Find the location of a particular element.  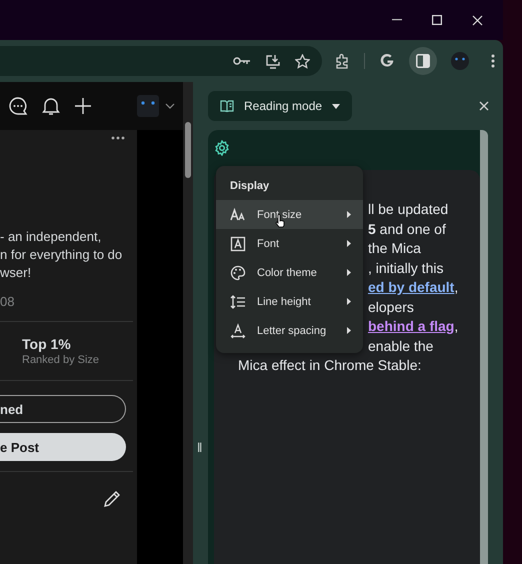

resize-handle: ‖ is located at coordinates (199, 447).